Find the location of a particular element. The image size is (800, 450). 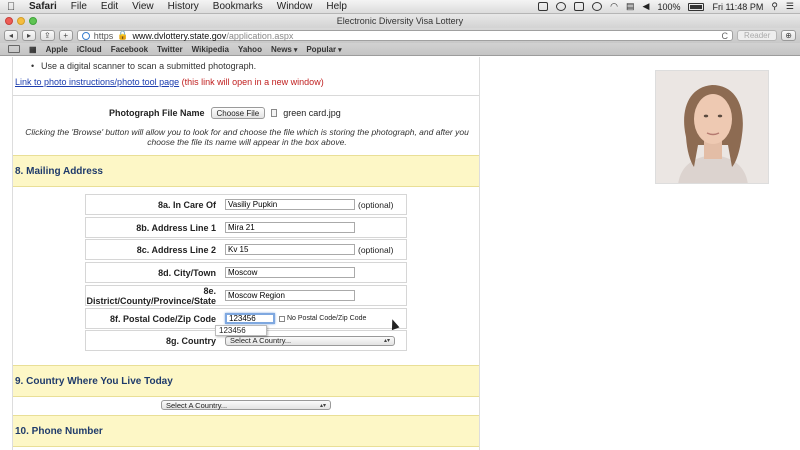

bookmark-icloud: iCloud is located at coordinates (89, 49).